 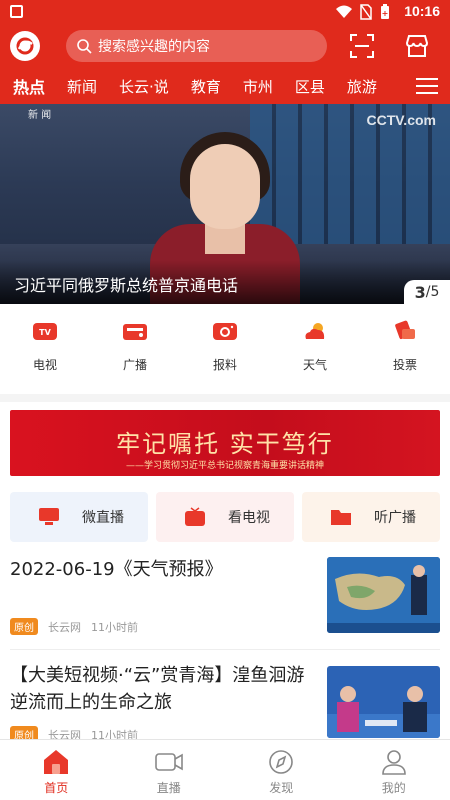 I want to click on section-divider, so click(x=225, y=398).